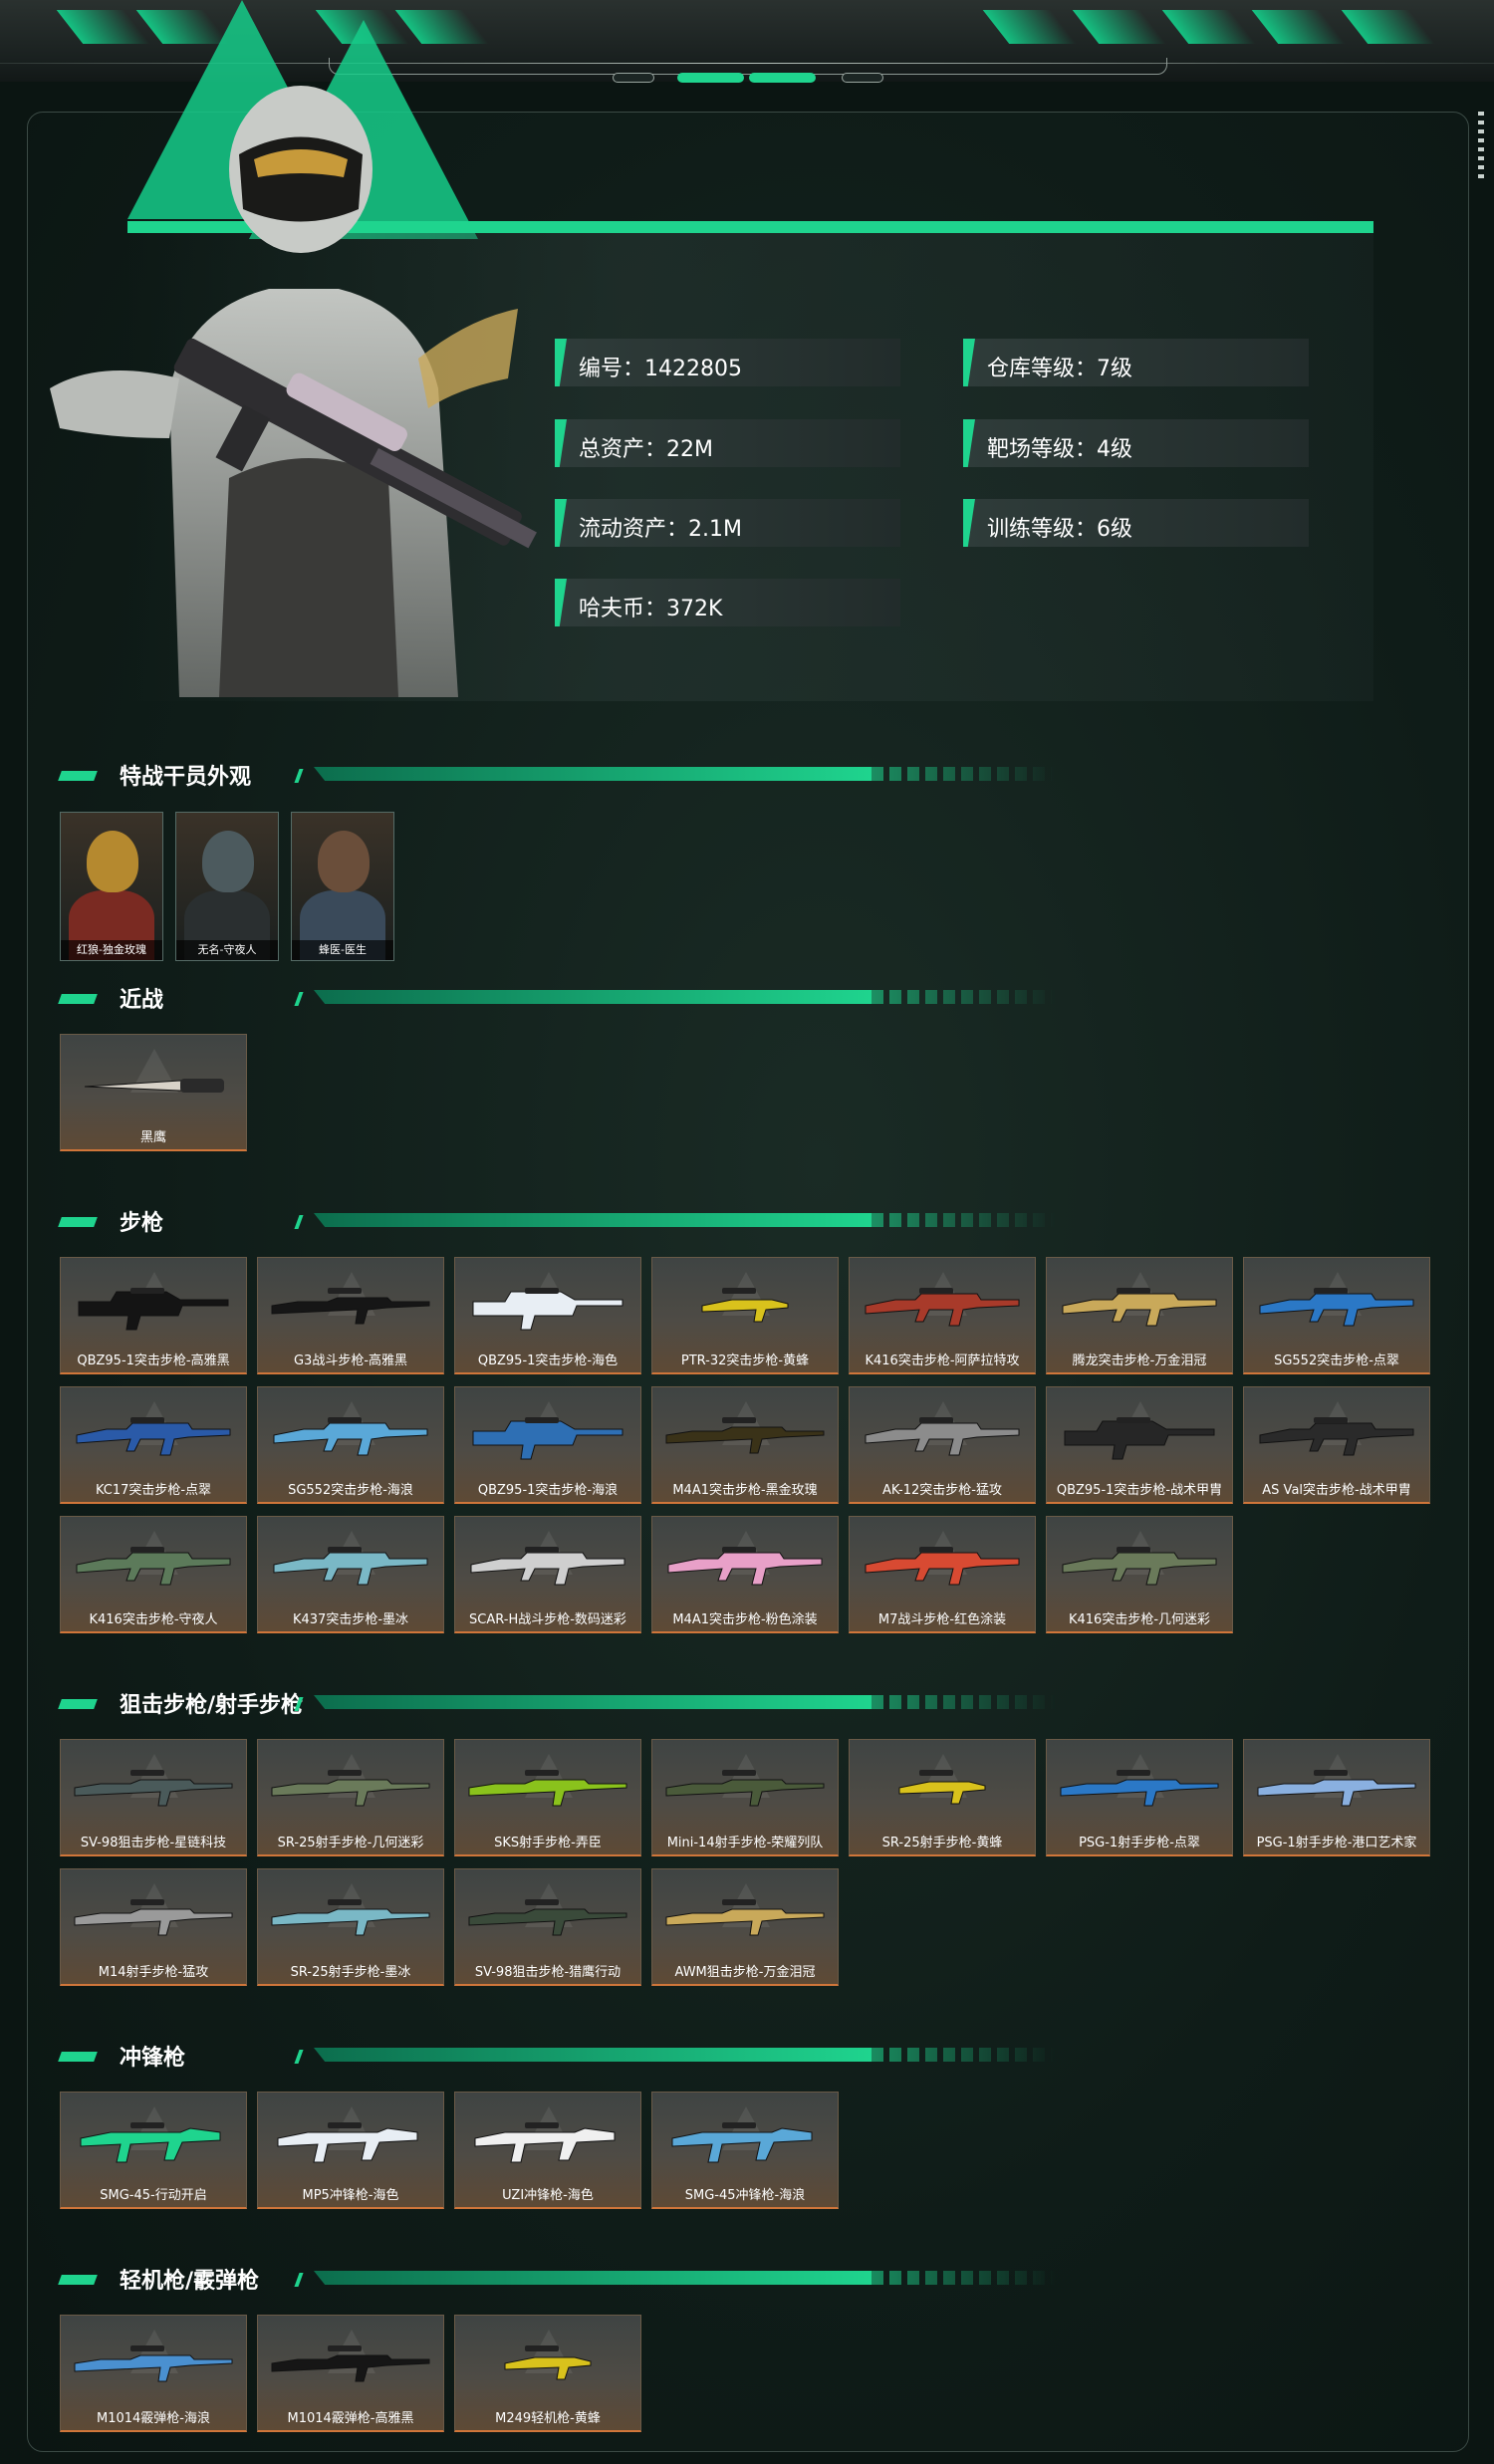 The height and width of the screenshot is (2464, 1494). I want to click on weapon-card: SG552突击步枪-海浪, so click(350, 1445).